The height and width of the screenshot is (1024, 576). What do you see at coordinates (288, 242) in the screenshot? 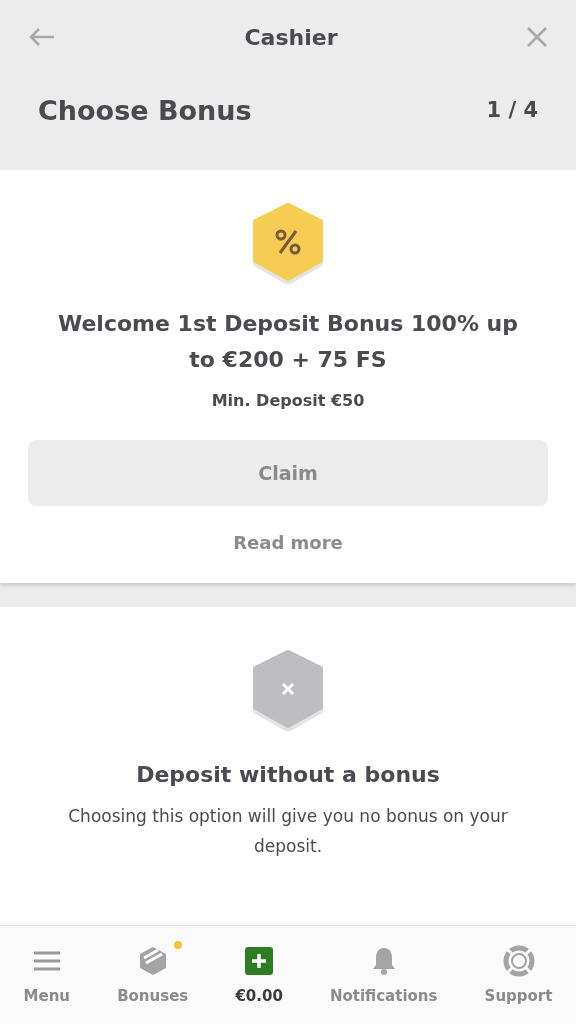
I see `percent-badge-icon` at bounding box center [288, 242].